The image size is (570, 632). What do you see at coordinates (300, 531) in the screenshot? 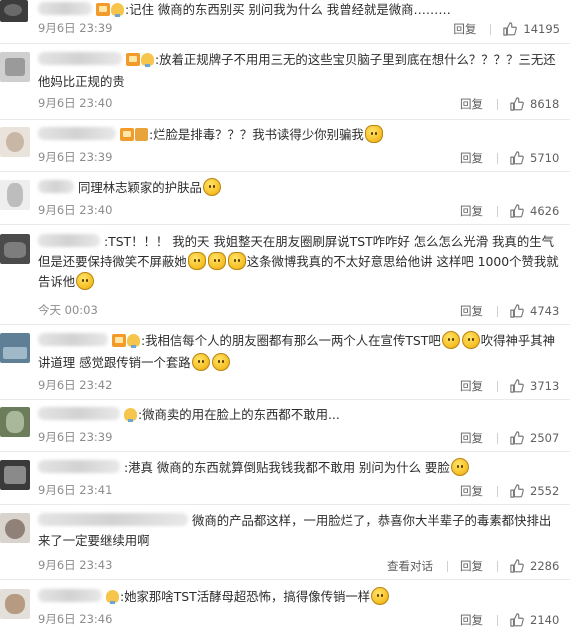
I see `comment-text: 微商的产品都这样，一用脸烂了，恭喜你大半辈子的毒素都快排出来了一定要继续用啊` at bounding box center [300, 531].